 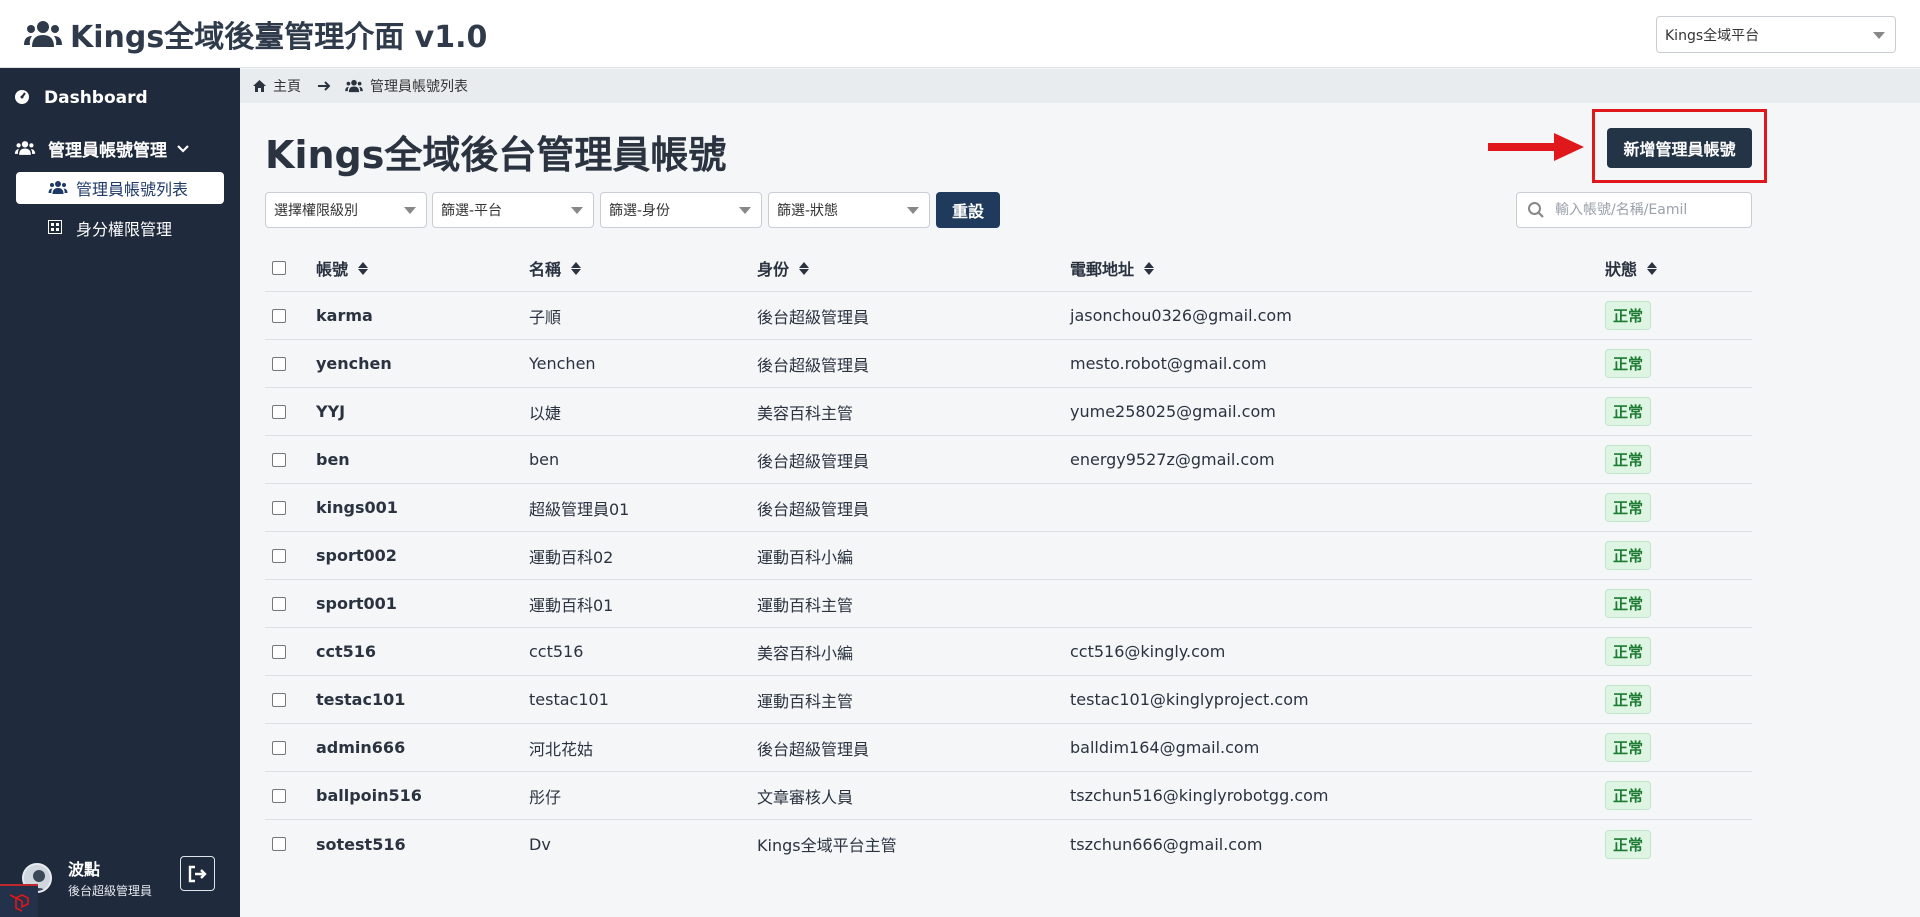 I want to click on column-header-label: 狀態, so click(x=1621, y=269).